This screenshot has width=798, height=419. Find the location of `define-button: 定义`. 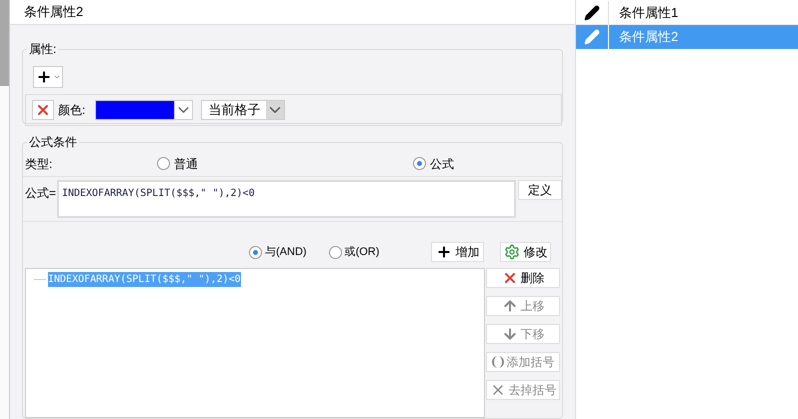

define-button: 定义 is located at coordinates (540, 190).